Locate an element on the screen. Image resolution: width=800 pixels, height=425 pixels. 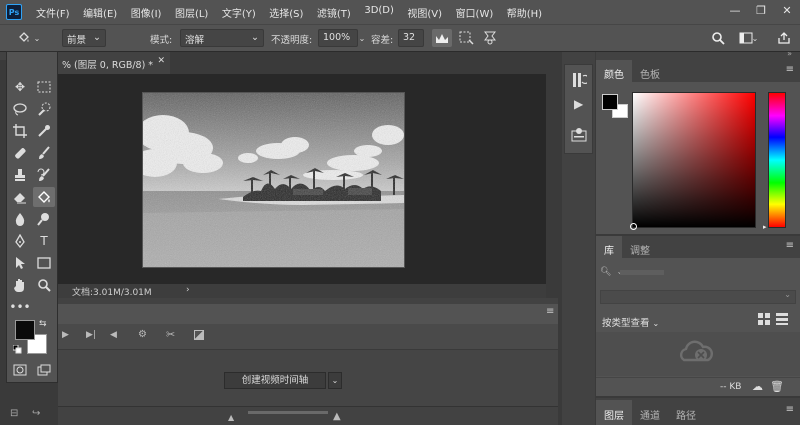
menu-item-1: 编辑(E) is located at coordinates (100, 12).